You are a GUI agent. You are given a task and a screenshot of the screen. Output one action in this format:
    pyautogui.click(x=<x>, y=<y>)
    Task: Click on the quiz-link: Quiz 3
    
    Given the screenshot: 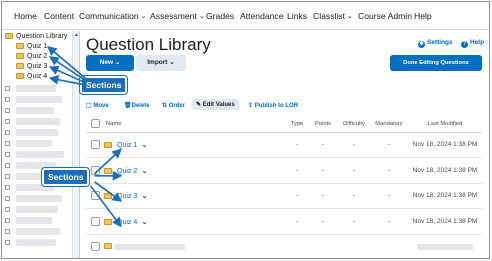 What is the action you would take?
    pyautogui.click(x=127, y=196)
    